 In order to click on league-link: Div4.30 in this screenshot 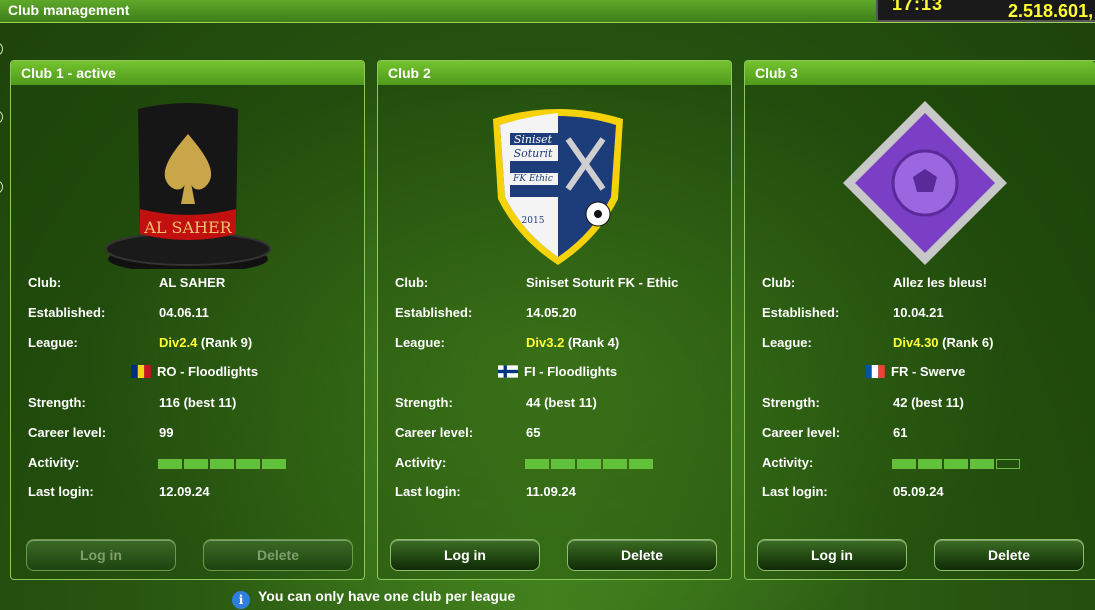, I will do `click(916, 342)`.